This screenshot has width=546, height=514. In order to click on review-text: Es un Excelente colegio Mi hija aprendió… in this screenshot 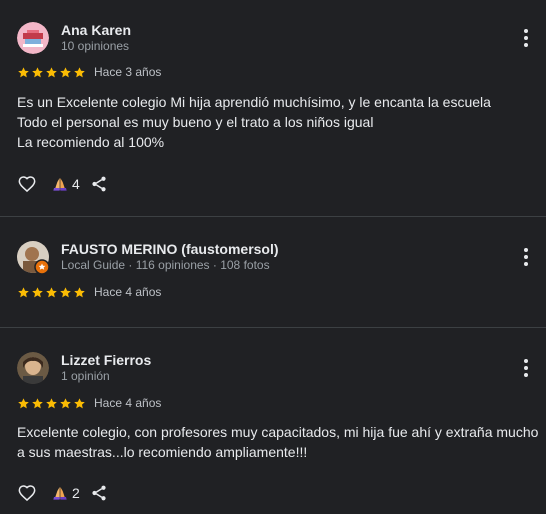, I will do `click(277, 122)`.